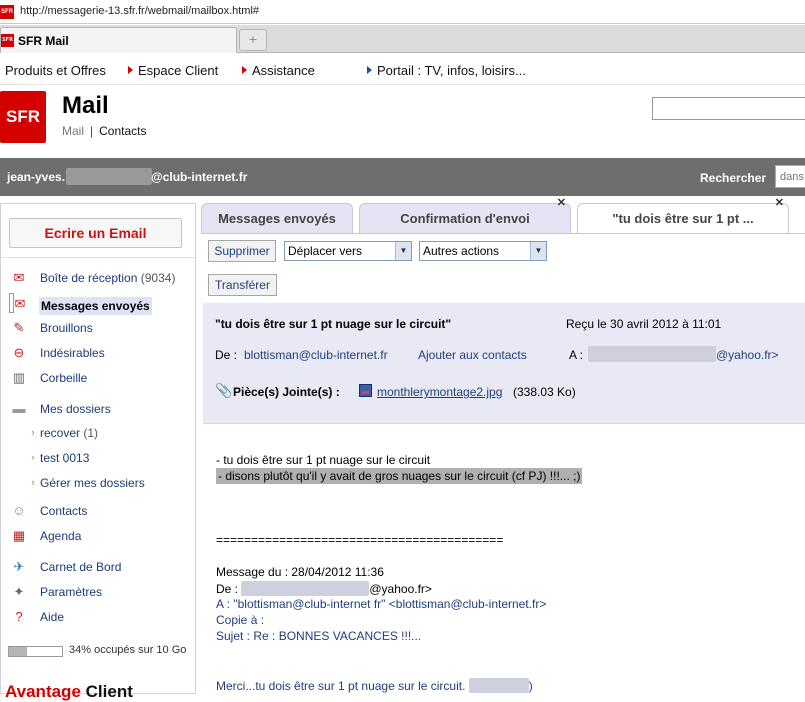 This screenshot has height=702, width=805. Describe the element at coordinates (199, 177) in the screenshot. I see `user-email-domain: @club-internet.fr` at that location.